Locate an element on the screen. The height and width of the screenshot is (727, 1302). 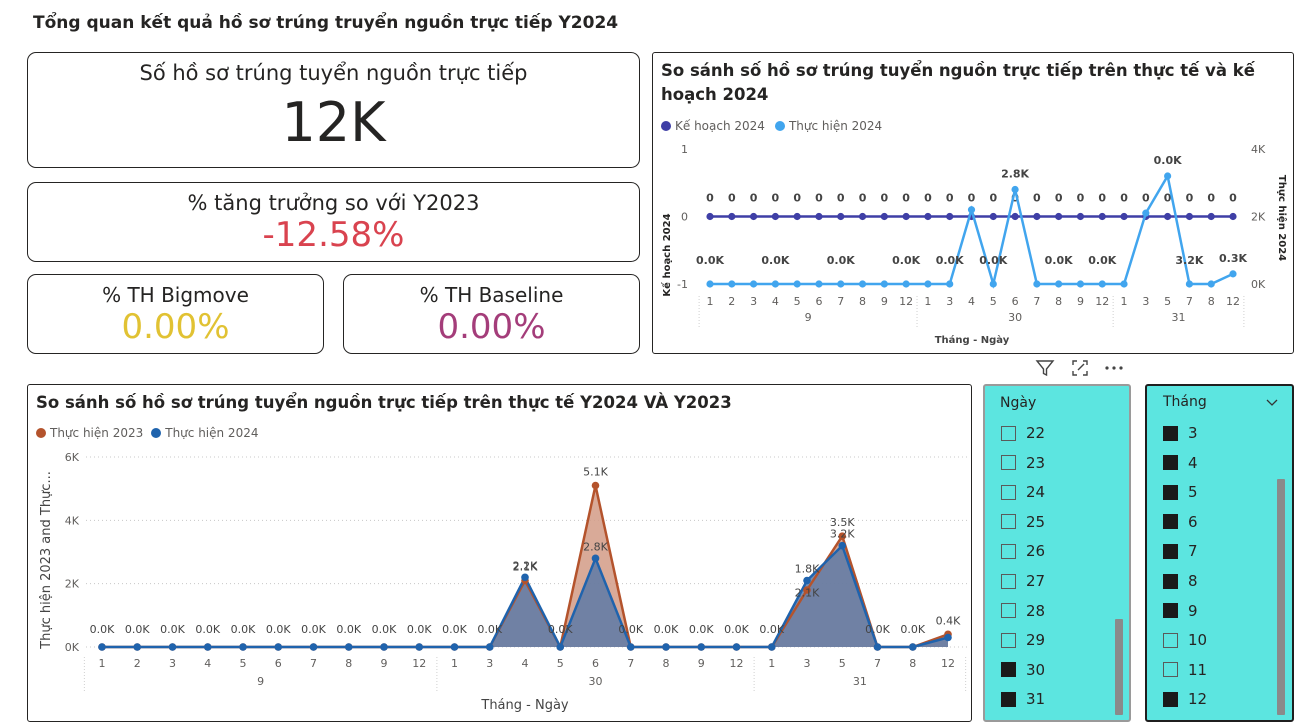
month-item-10: 10 is located at coordinates (1185, 640).